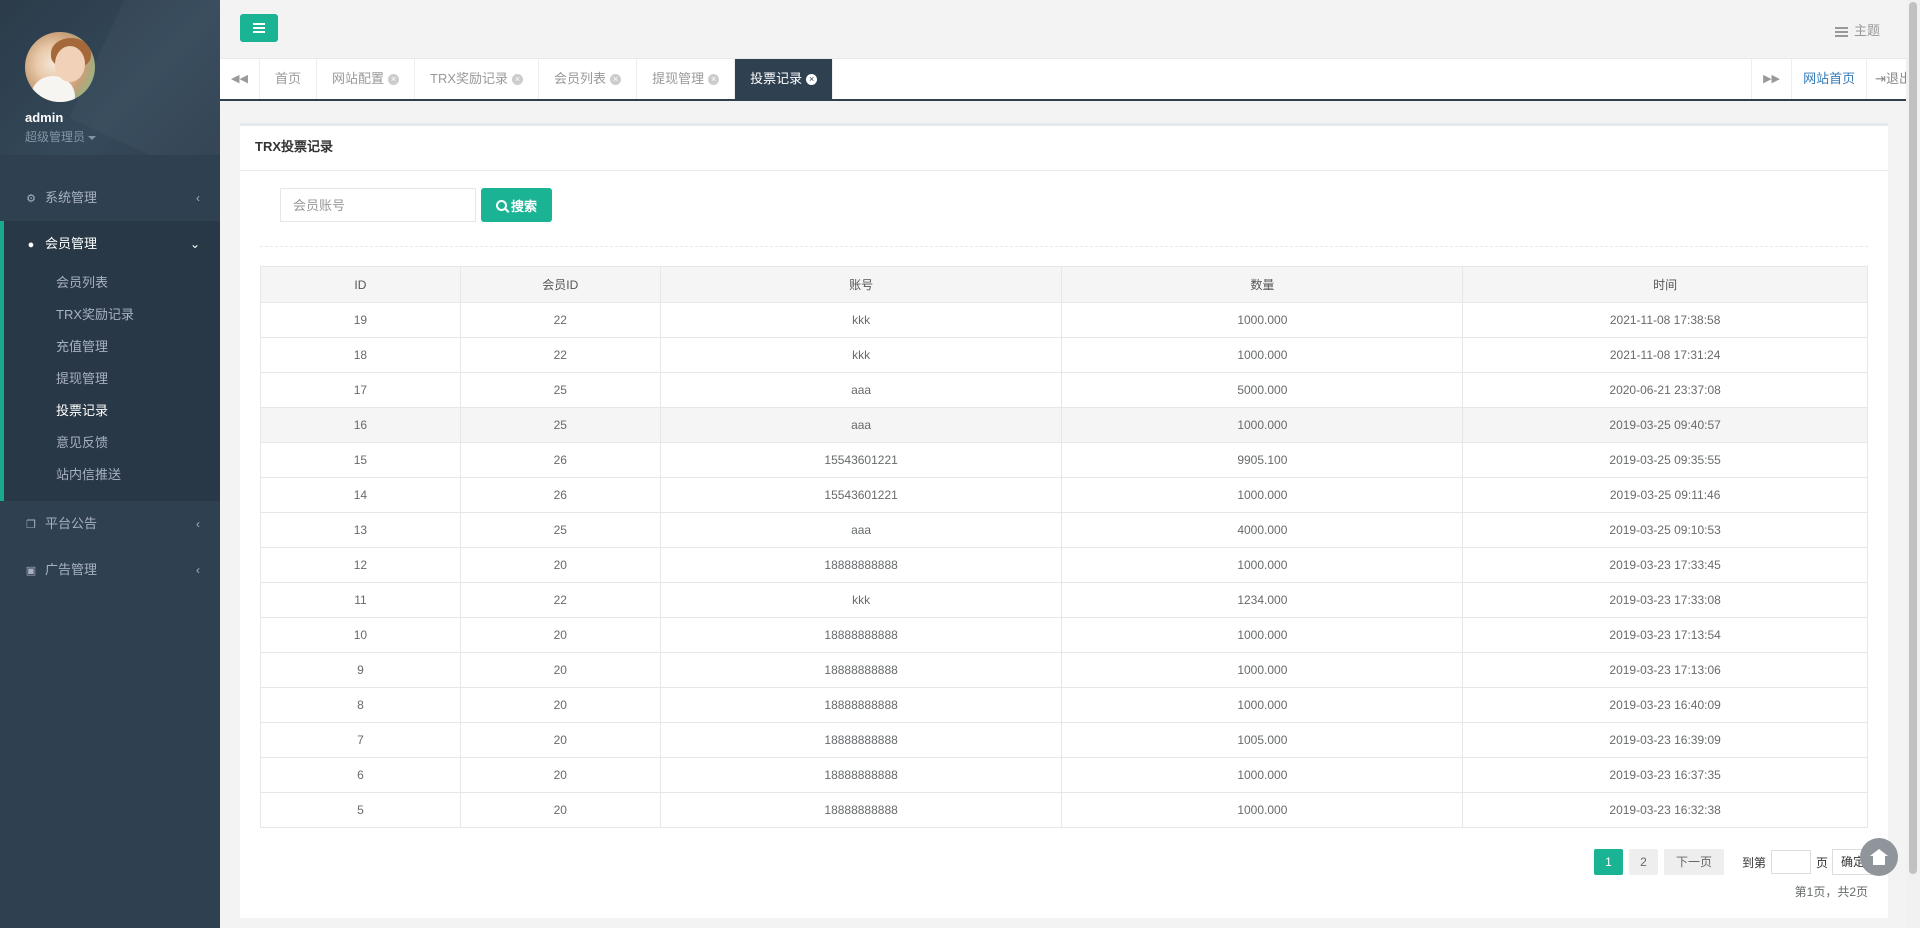 This screenshot has width=1920, height=928. What do you see at coordinates (1880, 78) in the screenshot?
I see `sign-out-icon: ⇥` at bounding box center [1880, 78].